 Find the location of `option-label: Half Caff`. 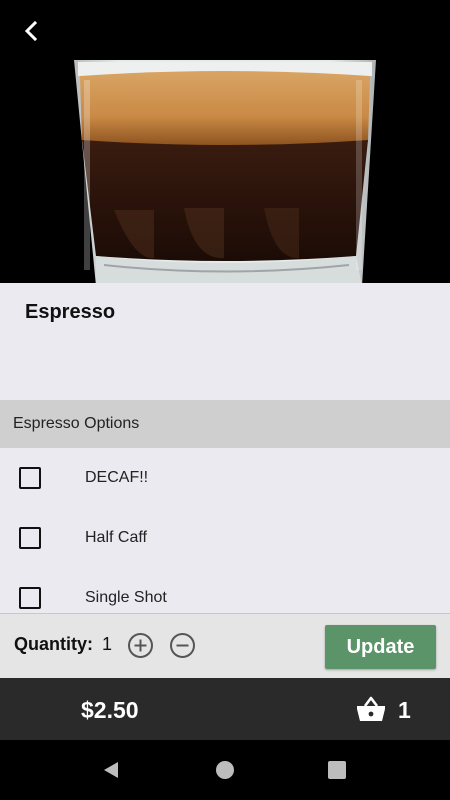

option-label: Half Caff is located at coordinates (116, 537).